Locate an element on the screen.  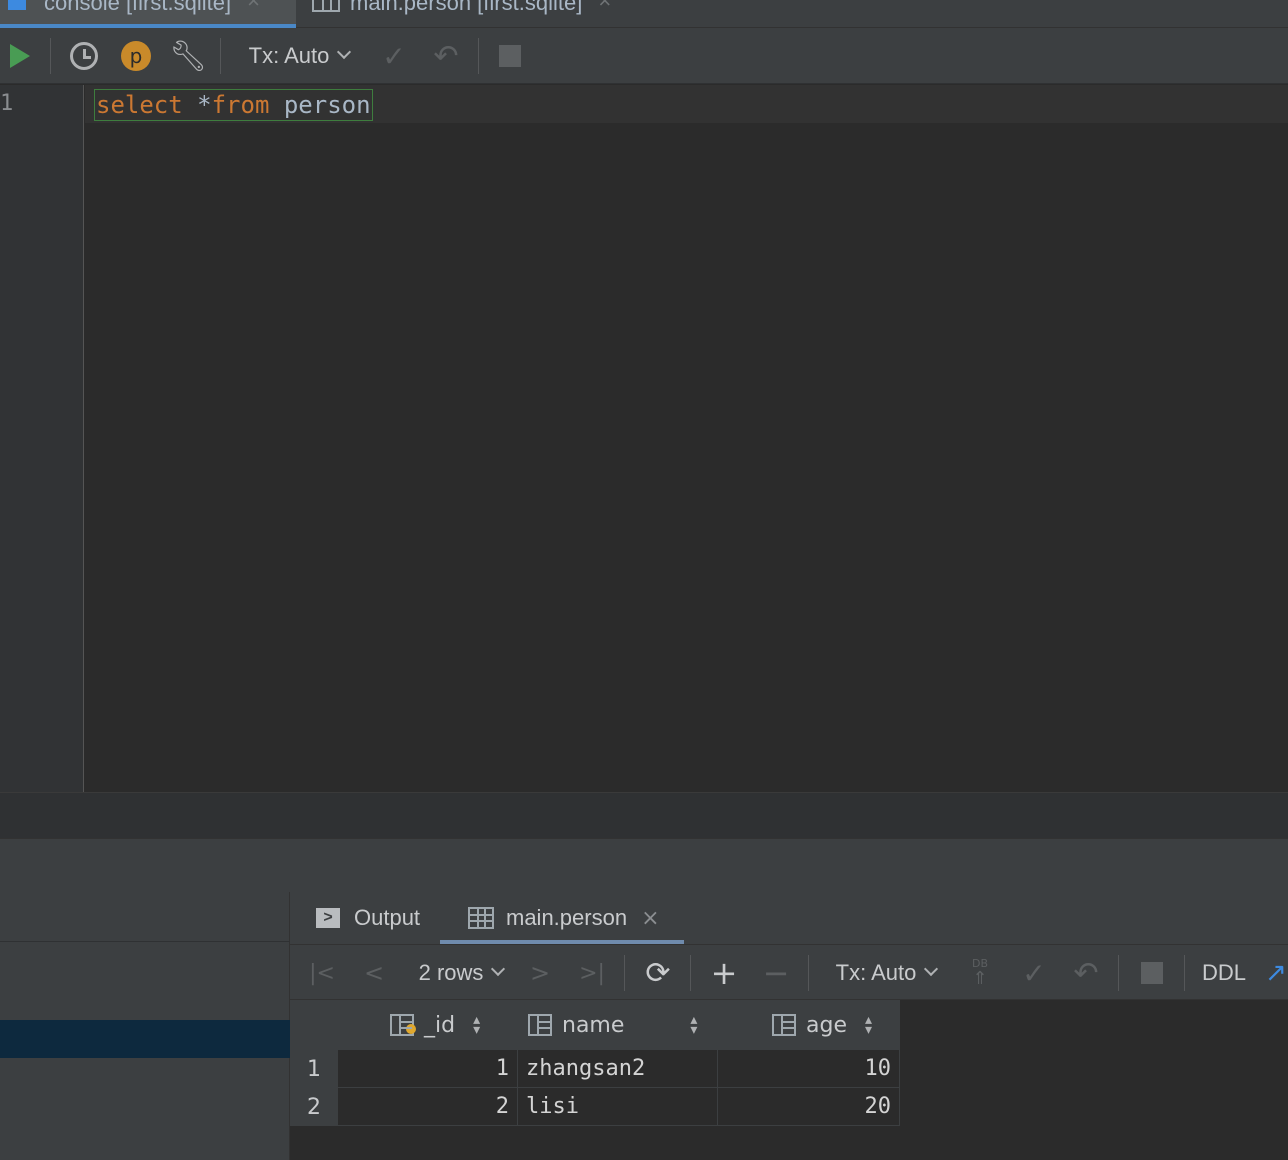
keyword-select: select is located at coordinates (147, 105).